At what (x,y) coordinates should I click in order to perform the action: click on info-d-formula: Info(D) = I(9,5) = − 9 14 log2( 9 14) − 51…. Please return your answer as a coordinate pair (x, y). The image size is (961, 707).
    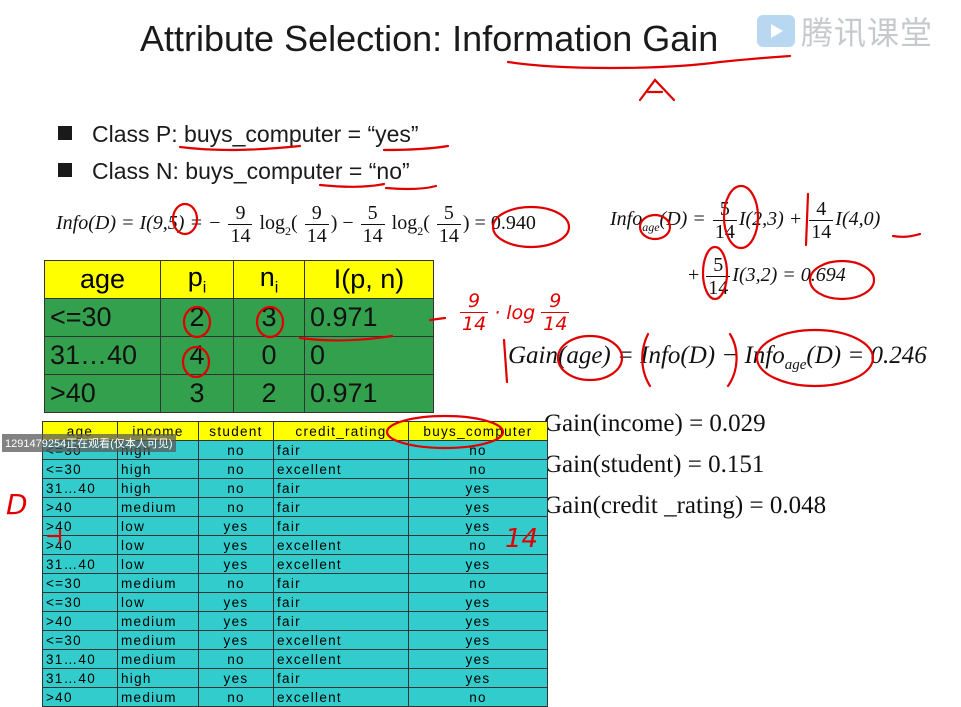
    Looking at the image, I should click on (296, 224).